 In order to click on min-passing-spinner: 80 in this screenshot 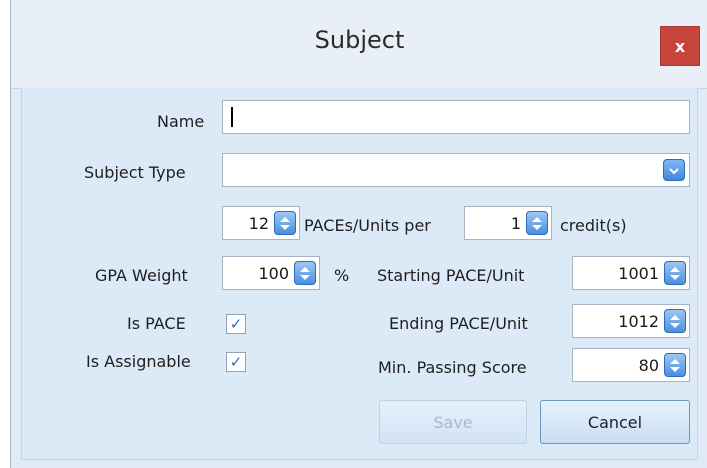, I will do `click(631, 365)`.